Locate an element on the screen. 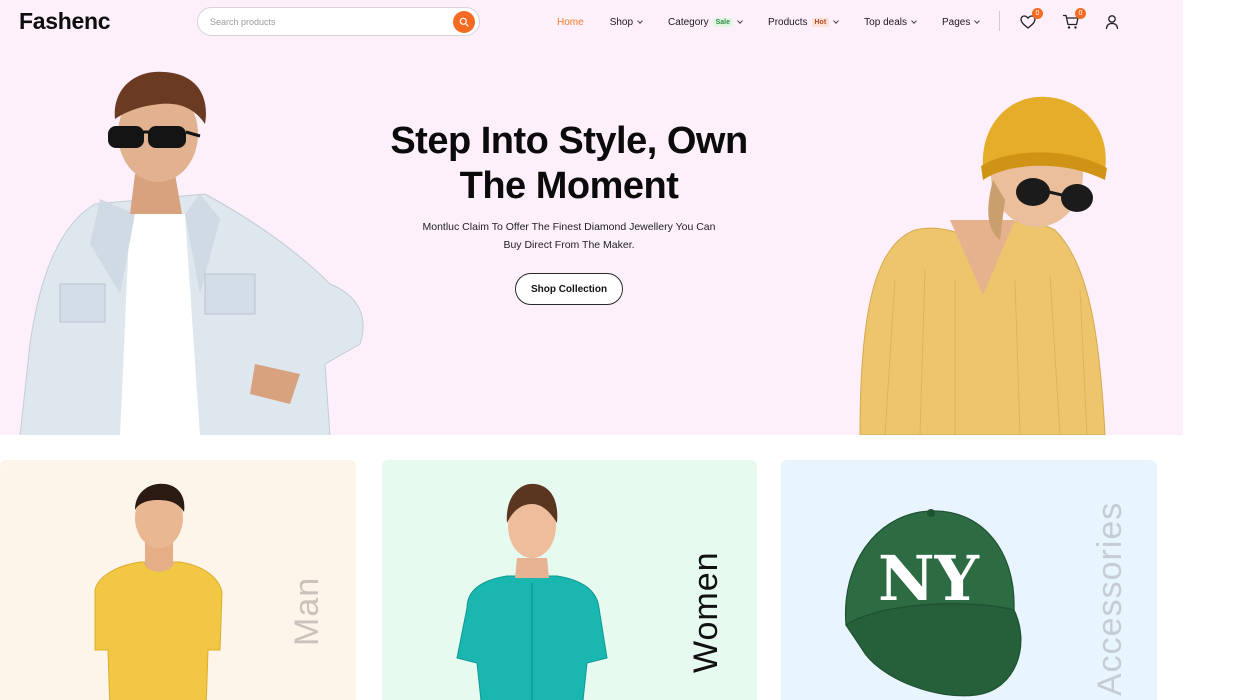 This screenshot has width=1249, height=700. category-man-image is located at coordinates (158, 591).